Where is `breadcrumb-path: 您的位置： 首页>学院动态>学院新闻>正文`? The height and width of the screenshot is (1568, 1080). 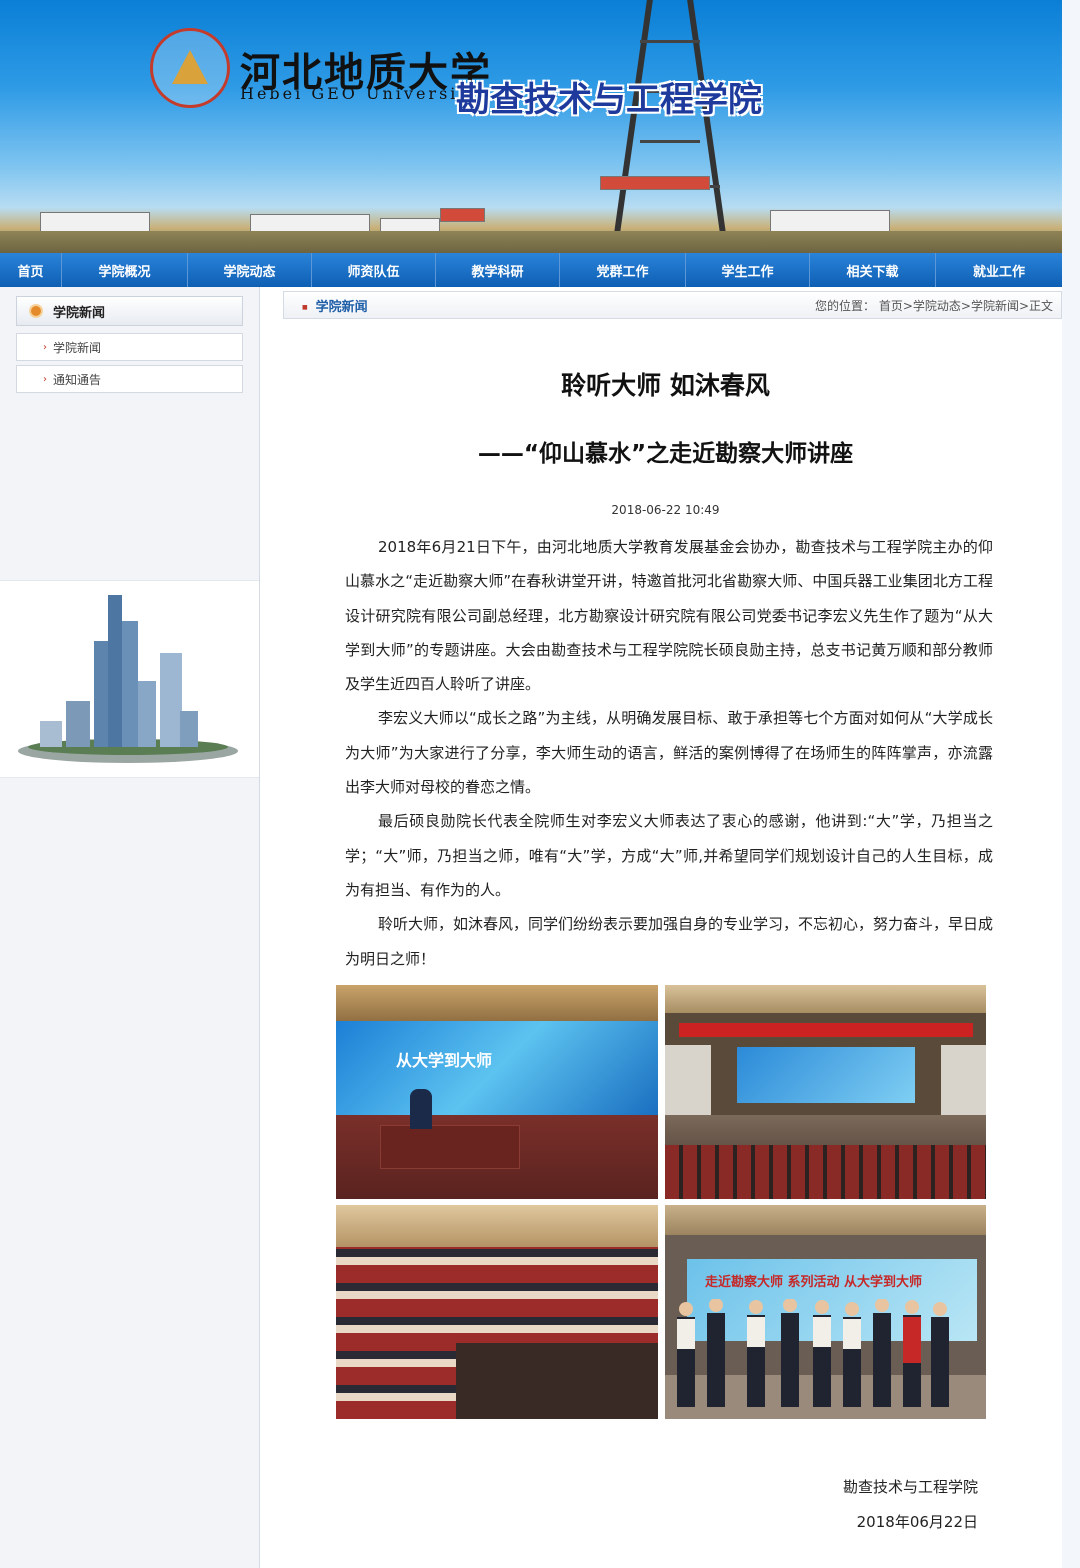 breadcrumb-path: 您的位置： 首页>学院动态>学院新闻>正文 is located at coordinates (934, 305).